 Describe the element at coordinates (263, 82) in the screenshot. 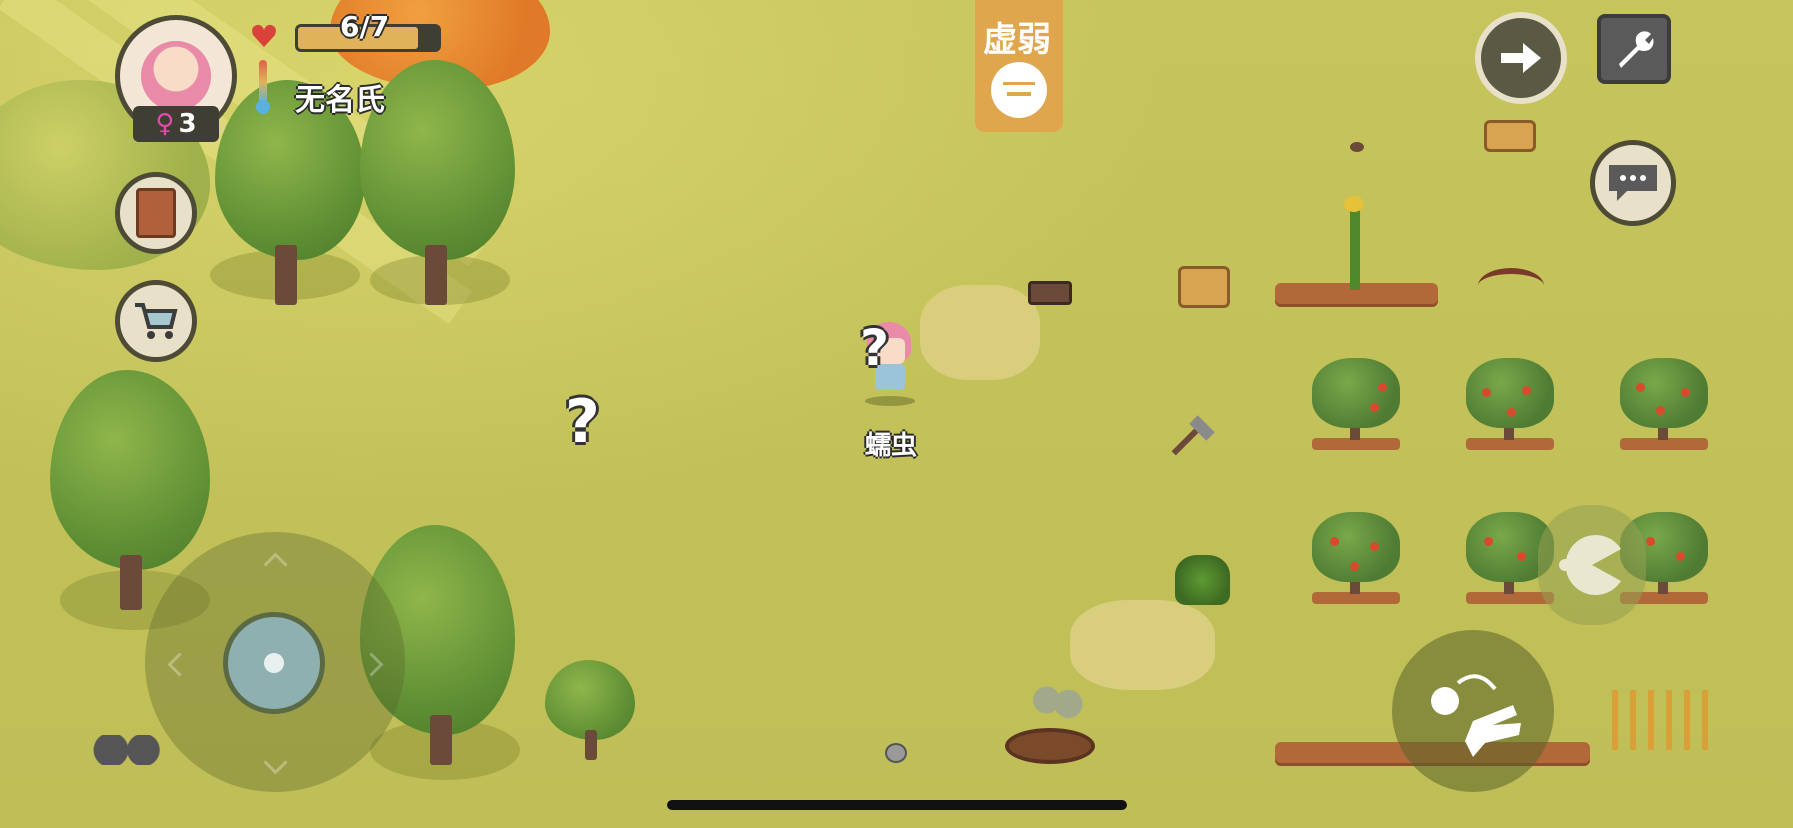

I see `thermometer-tube` at that location.